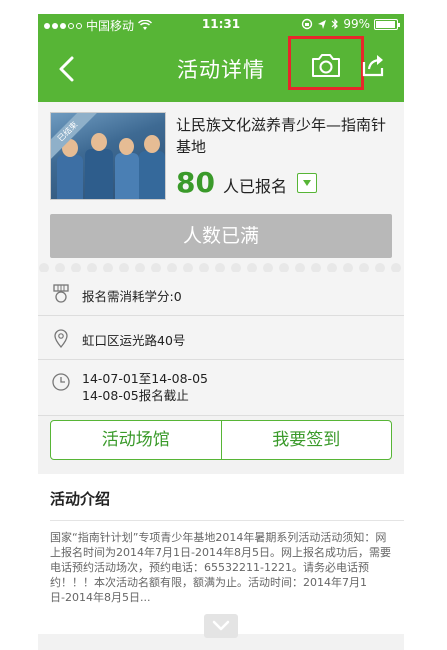 Image resolution: width=447 pixels, height=650 pixels. I want to click on clock-icon, so click(61, 382).